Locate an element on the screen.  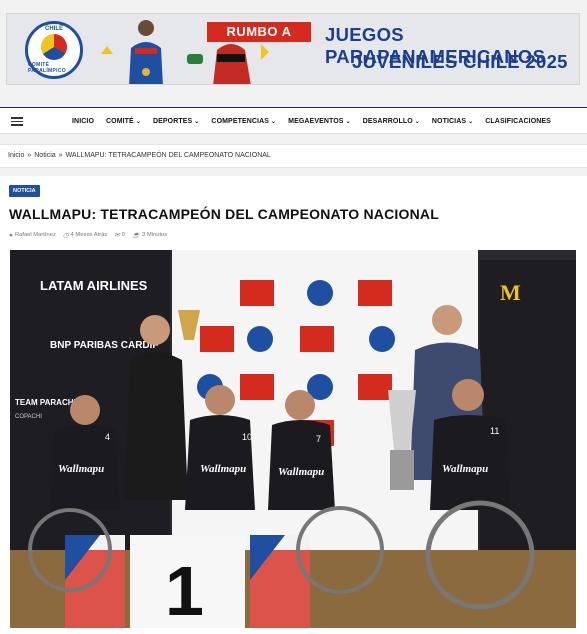
banner-title-line2: JUVENILES CHILE 2025 is located at coordinates (460, 61).